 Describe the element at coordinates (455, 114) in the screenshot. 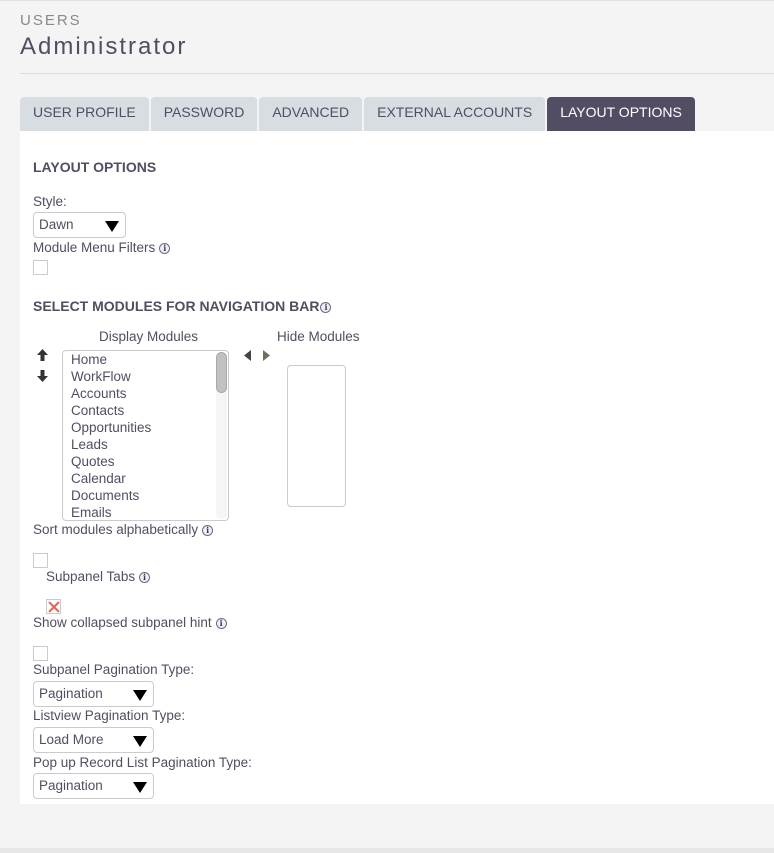

I see `tab-external-accounts: EXTERNAL ACCOUNTS` at that location.